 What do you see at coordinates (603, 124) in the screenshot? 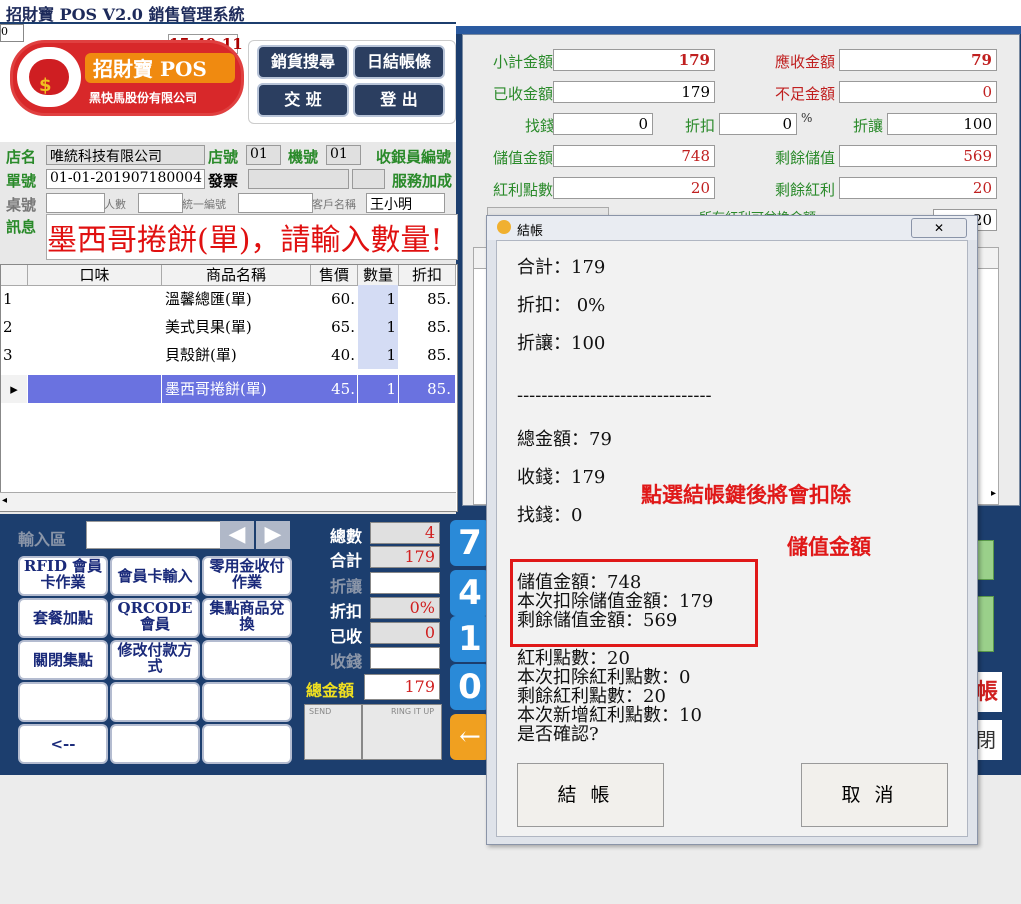
I see `change-field: 0` at bounding box center [603, 124].